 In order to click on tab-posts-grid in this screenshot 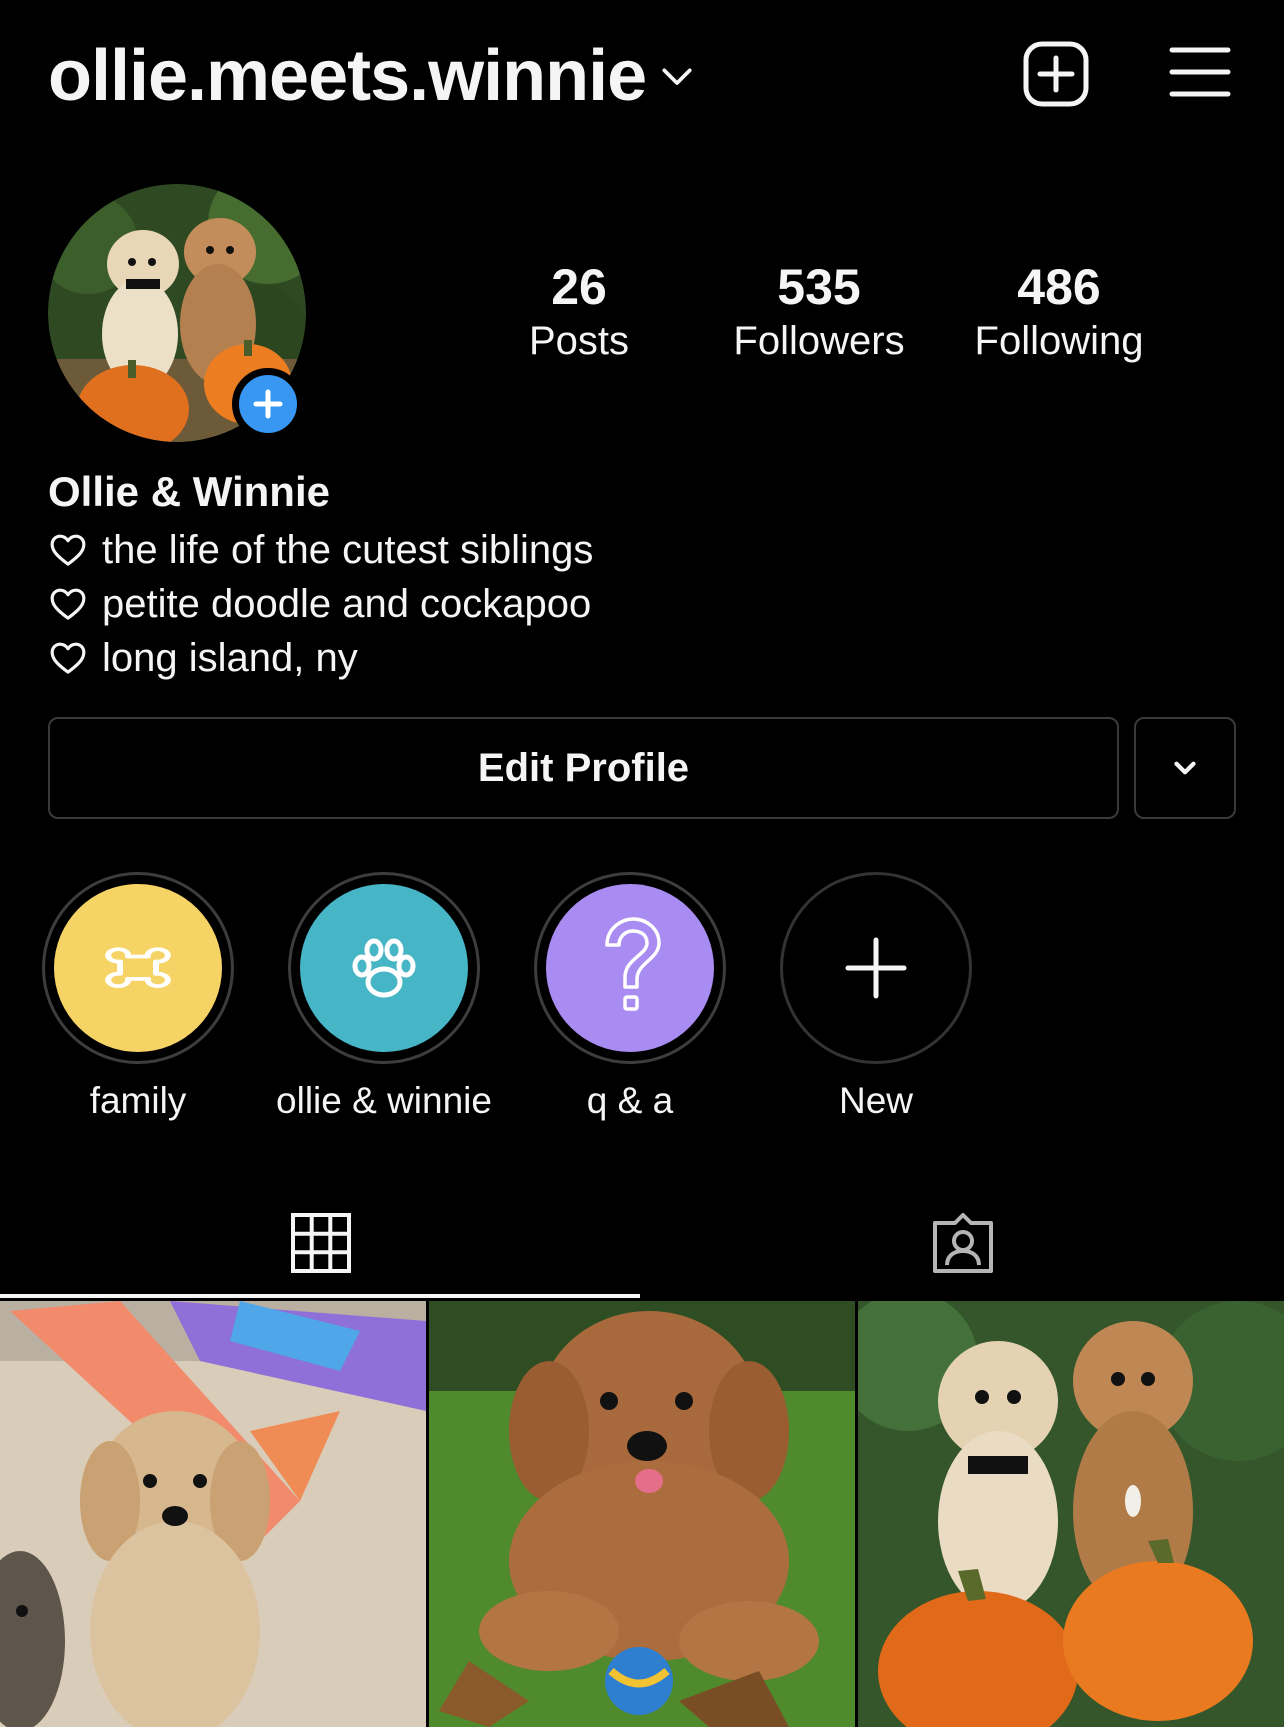, I will do `click(321, 1243)`.